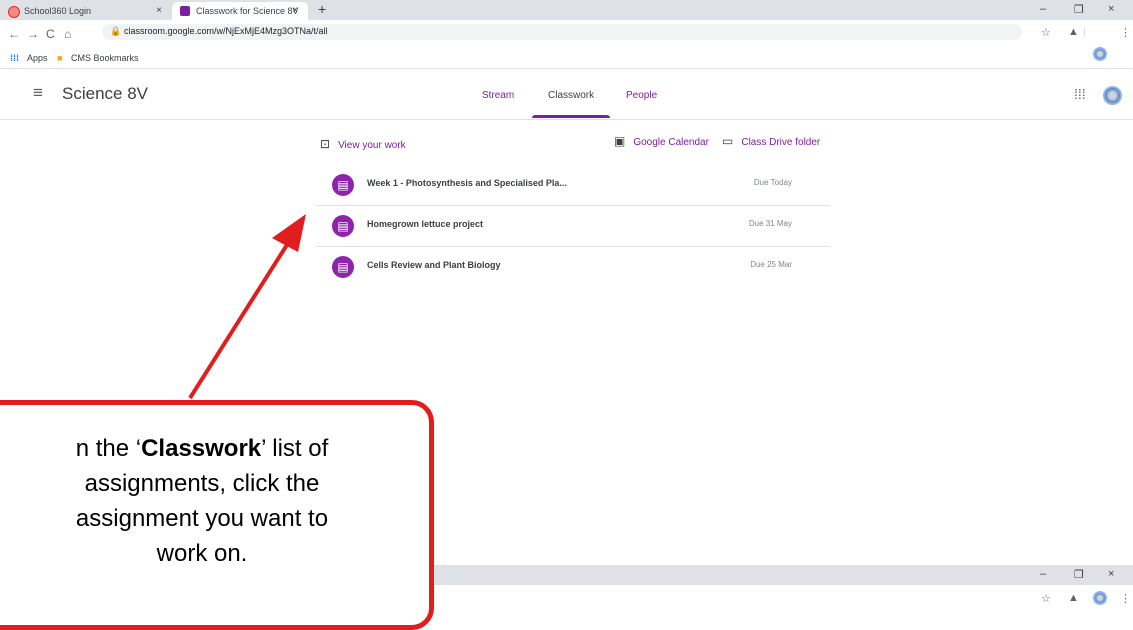  Describe the element at coordinates (1080, 94) in the screenshot. I see `apps-grid-icon: ⁞⁞⁞` at that location.